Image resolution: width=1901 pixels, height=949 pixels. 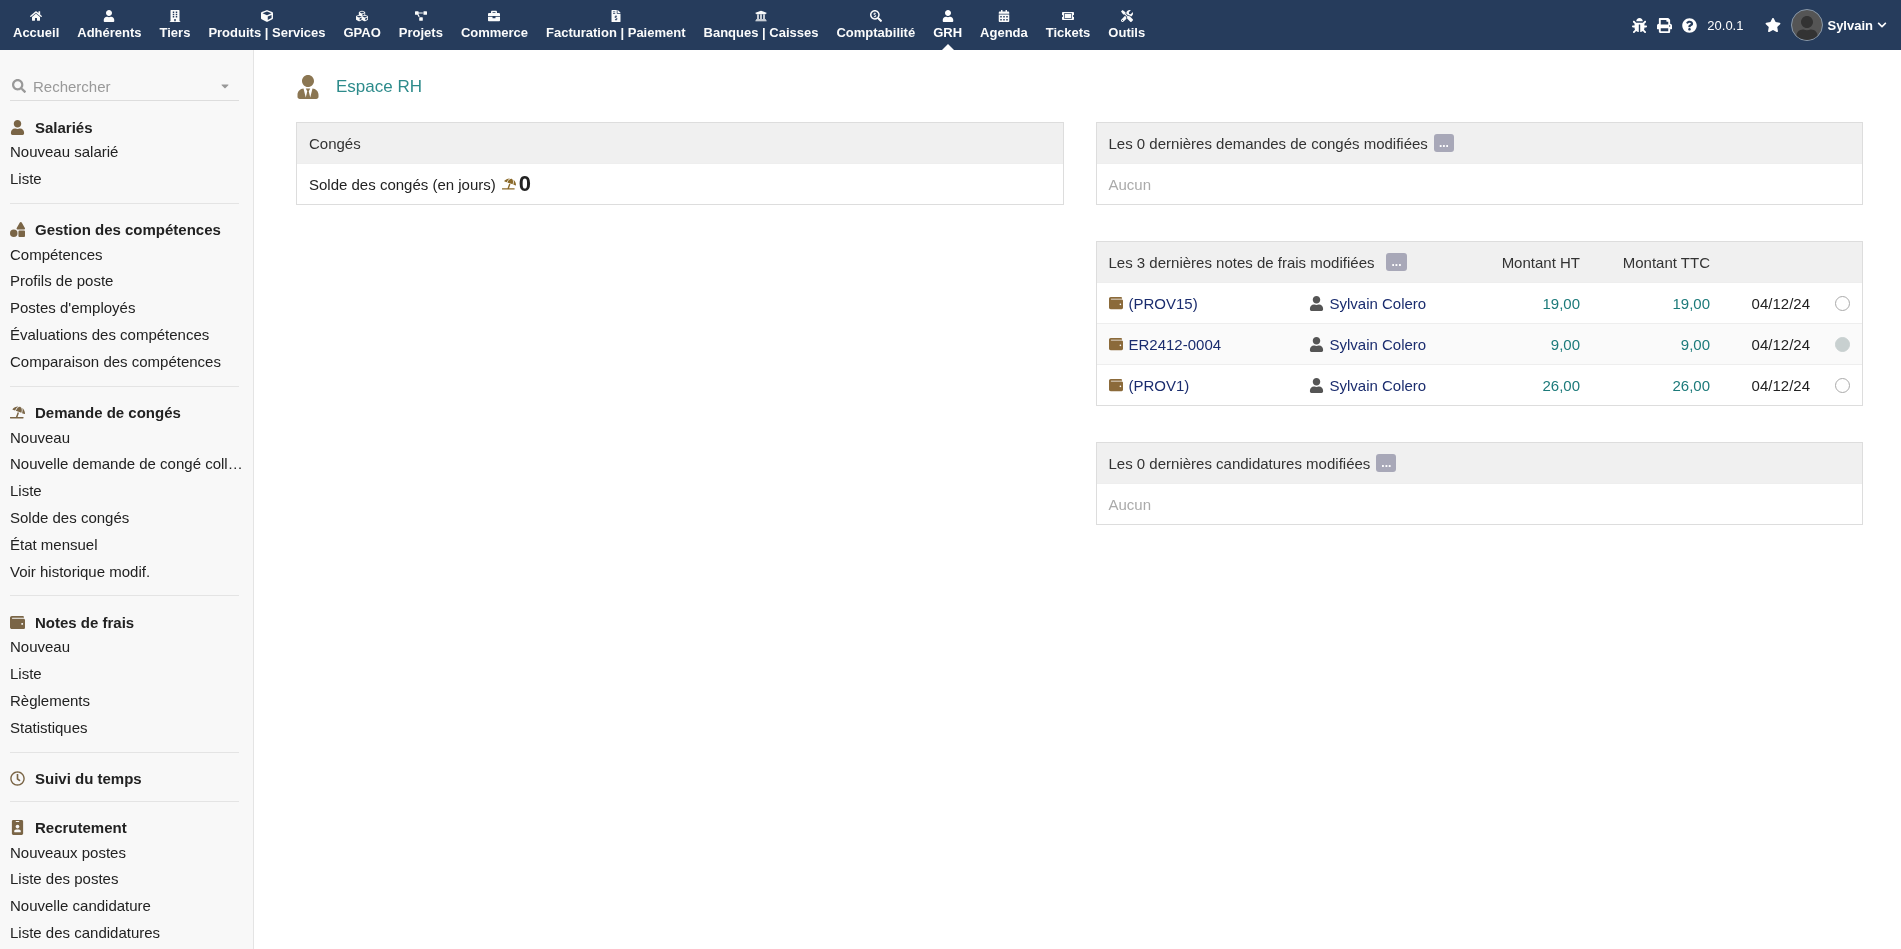 What do you see at coordinates (19, 86) in the screenshot?
I see `search-icon` at bounding box center [19, 86].